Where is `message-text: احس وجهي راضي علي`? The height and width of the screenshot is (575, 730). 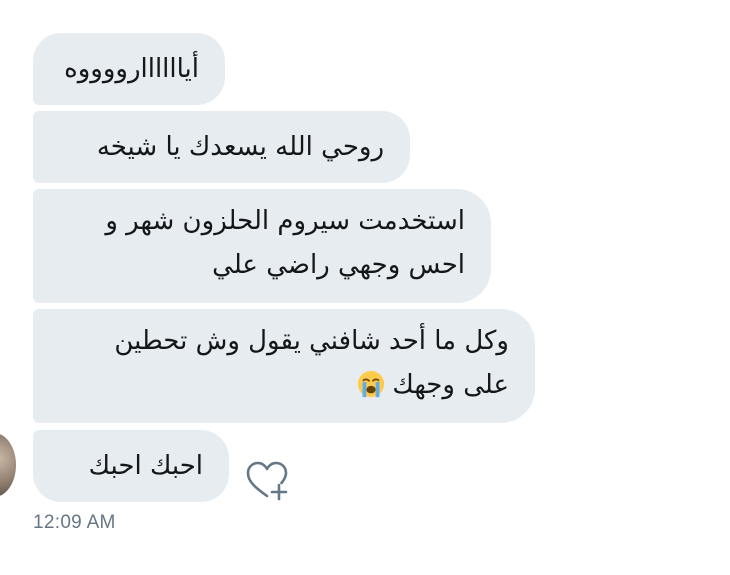
message-text: احس وجهي راضي علي is located at coordinates (338, 265).